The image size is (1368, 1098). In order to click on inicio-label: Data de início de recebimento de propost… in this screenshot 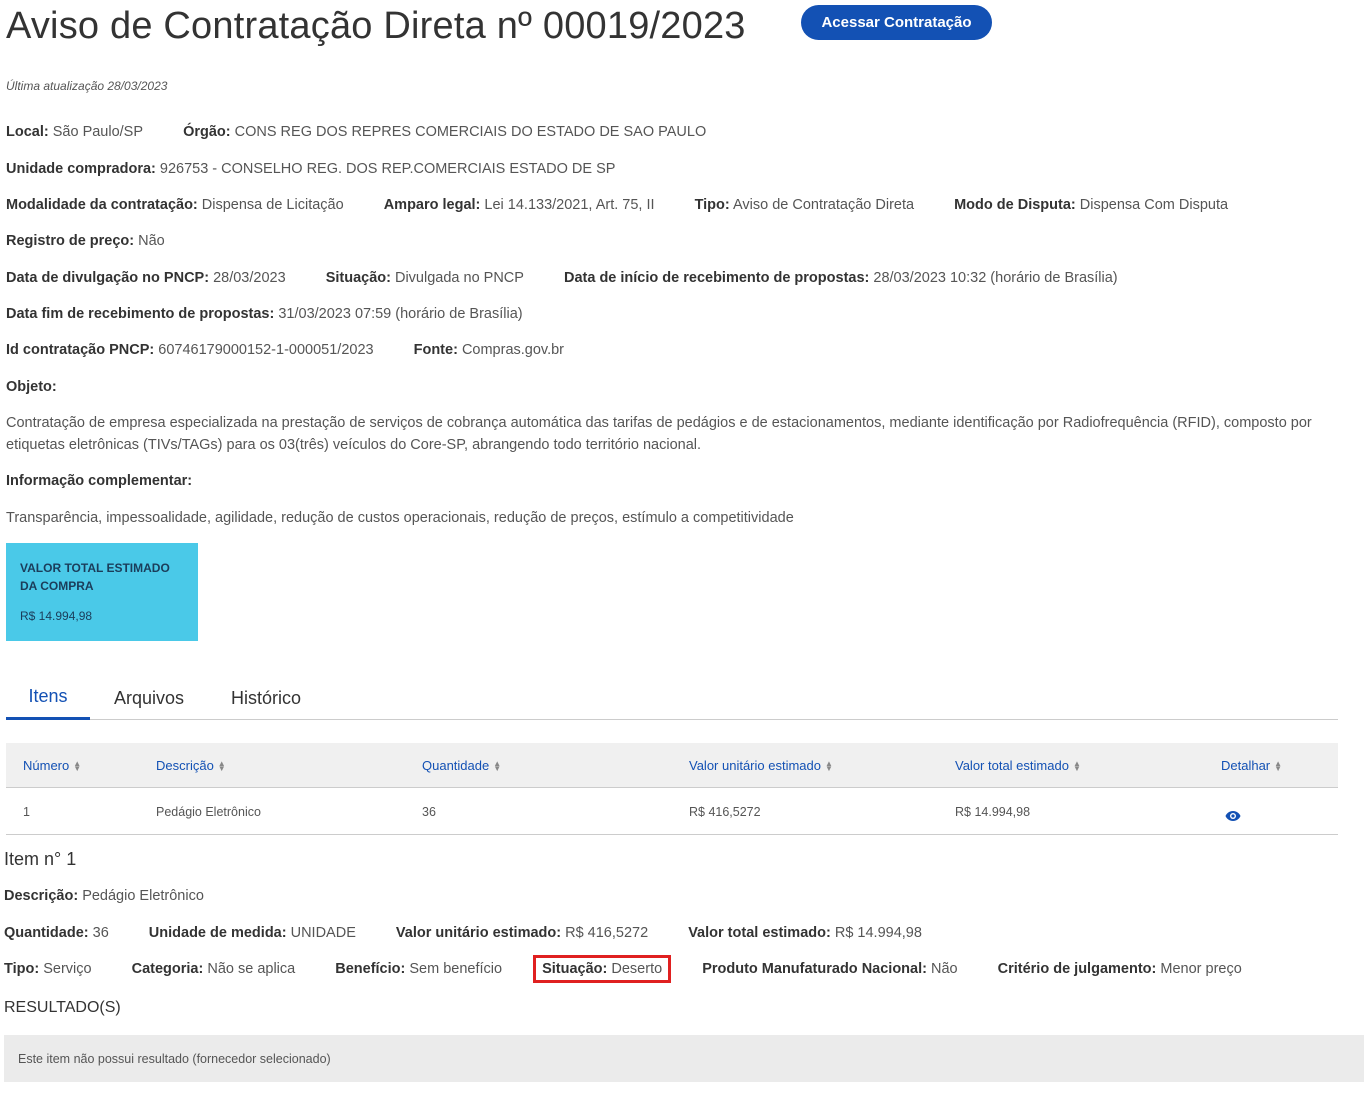, I will do `click(716, 278)`.